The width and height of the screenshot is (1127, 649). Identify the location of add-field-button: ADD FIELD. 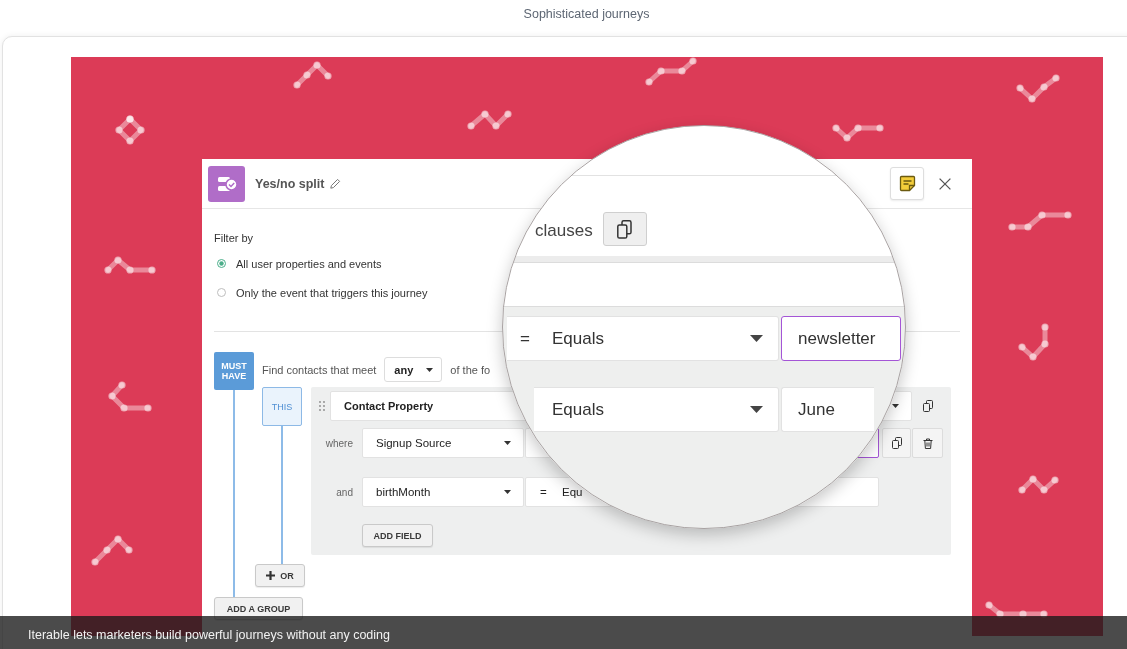
(397, 535).